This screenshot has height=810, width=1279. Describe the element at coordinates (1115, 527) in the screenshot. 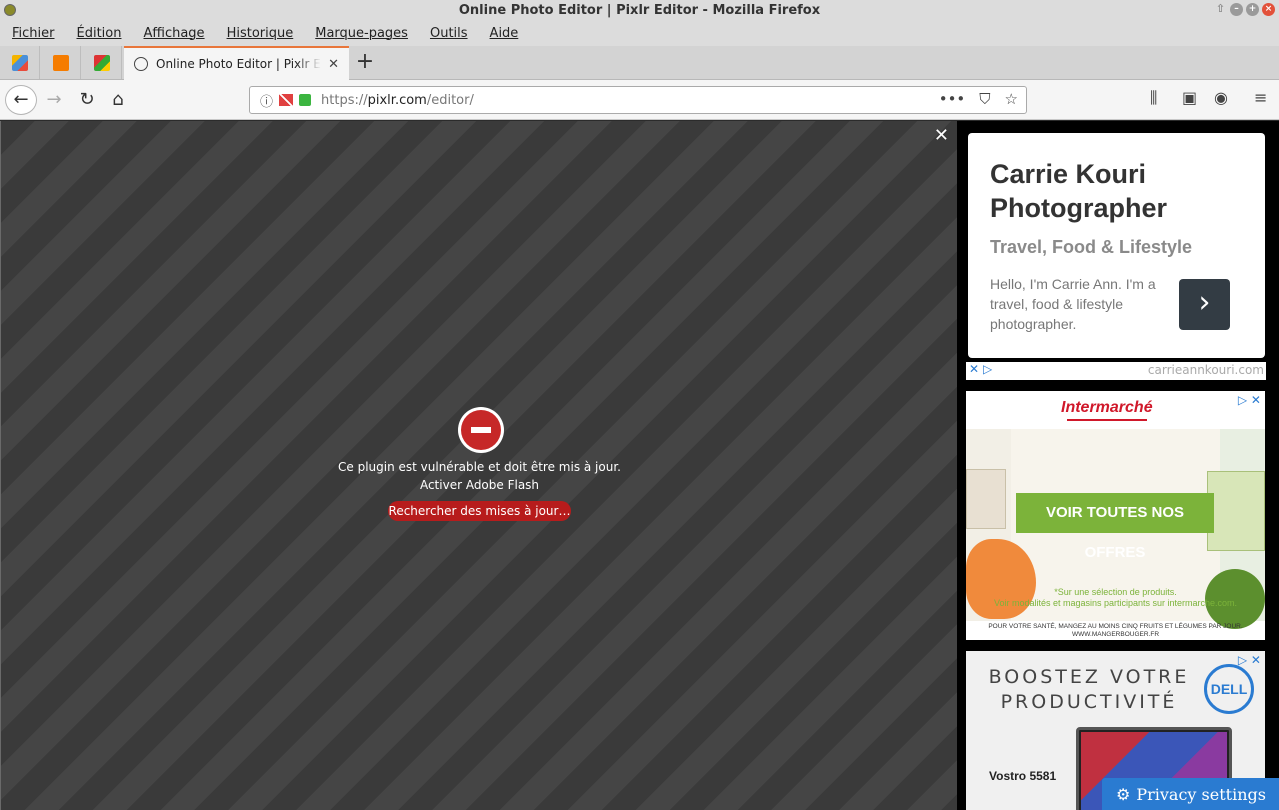

I see `ad-offers-button: VOIR TOUTES NOS OFFRES` at that location.